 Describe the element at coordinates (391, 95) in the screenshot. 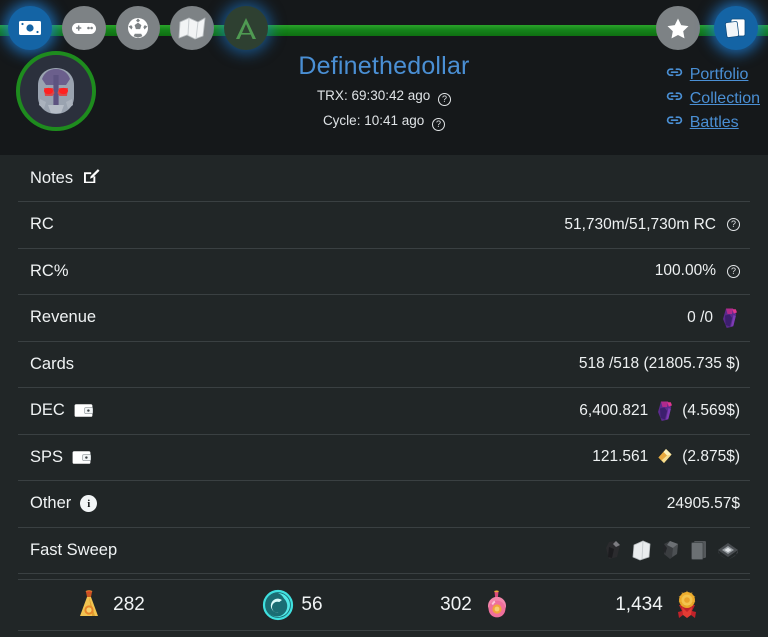

I see `trx-value: 69:30:42 ago` at that location.